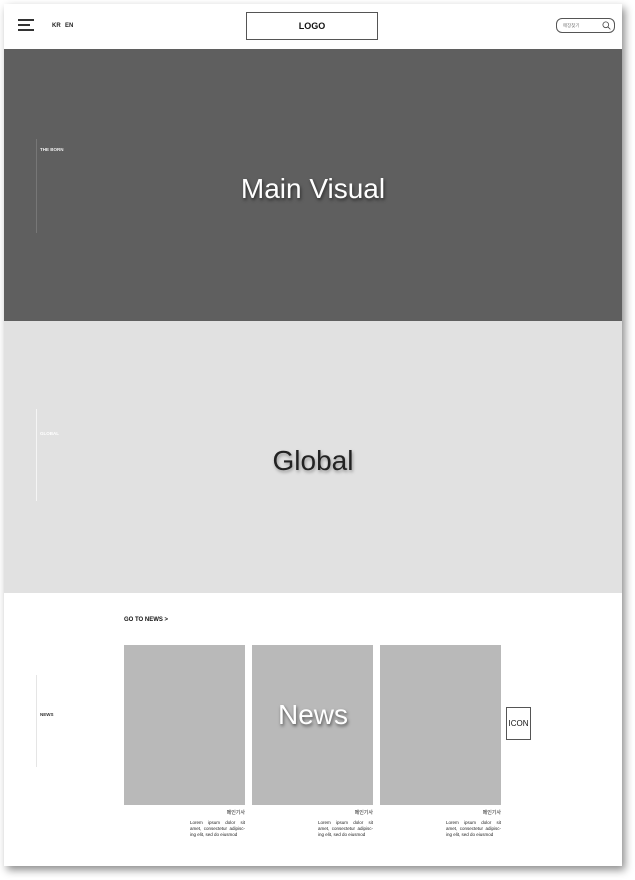 Image resolution: width=635 pixels, height=880 pixels. Describe the element at coordinates (313, 460) in the screenshot. I see `global-title: Global` at that location.